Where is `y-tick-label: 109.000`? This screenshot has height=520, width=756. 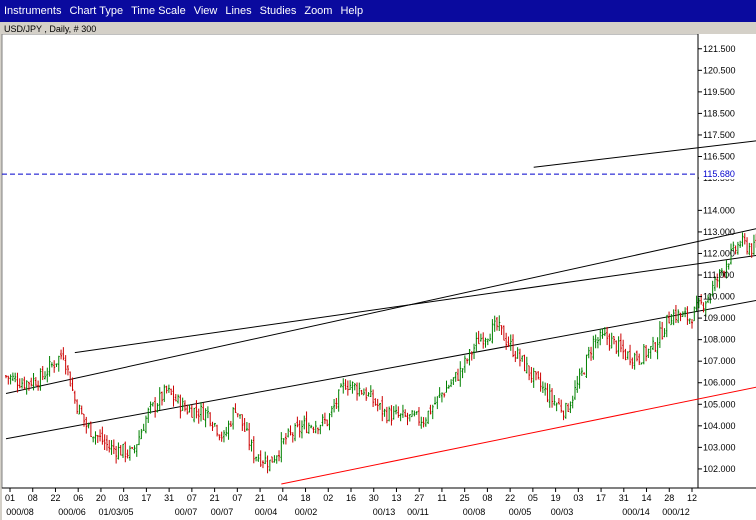 y-tick-label: 109.000 is located at coordinates (719, 318).